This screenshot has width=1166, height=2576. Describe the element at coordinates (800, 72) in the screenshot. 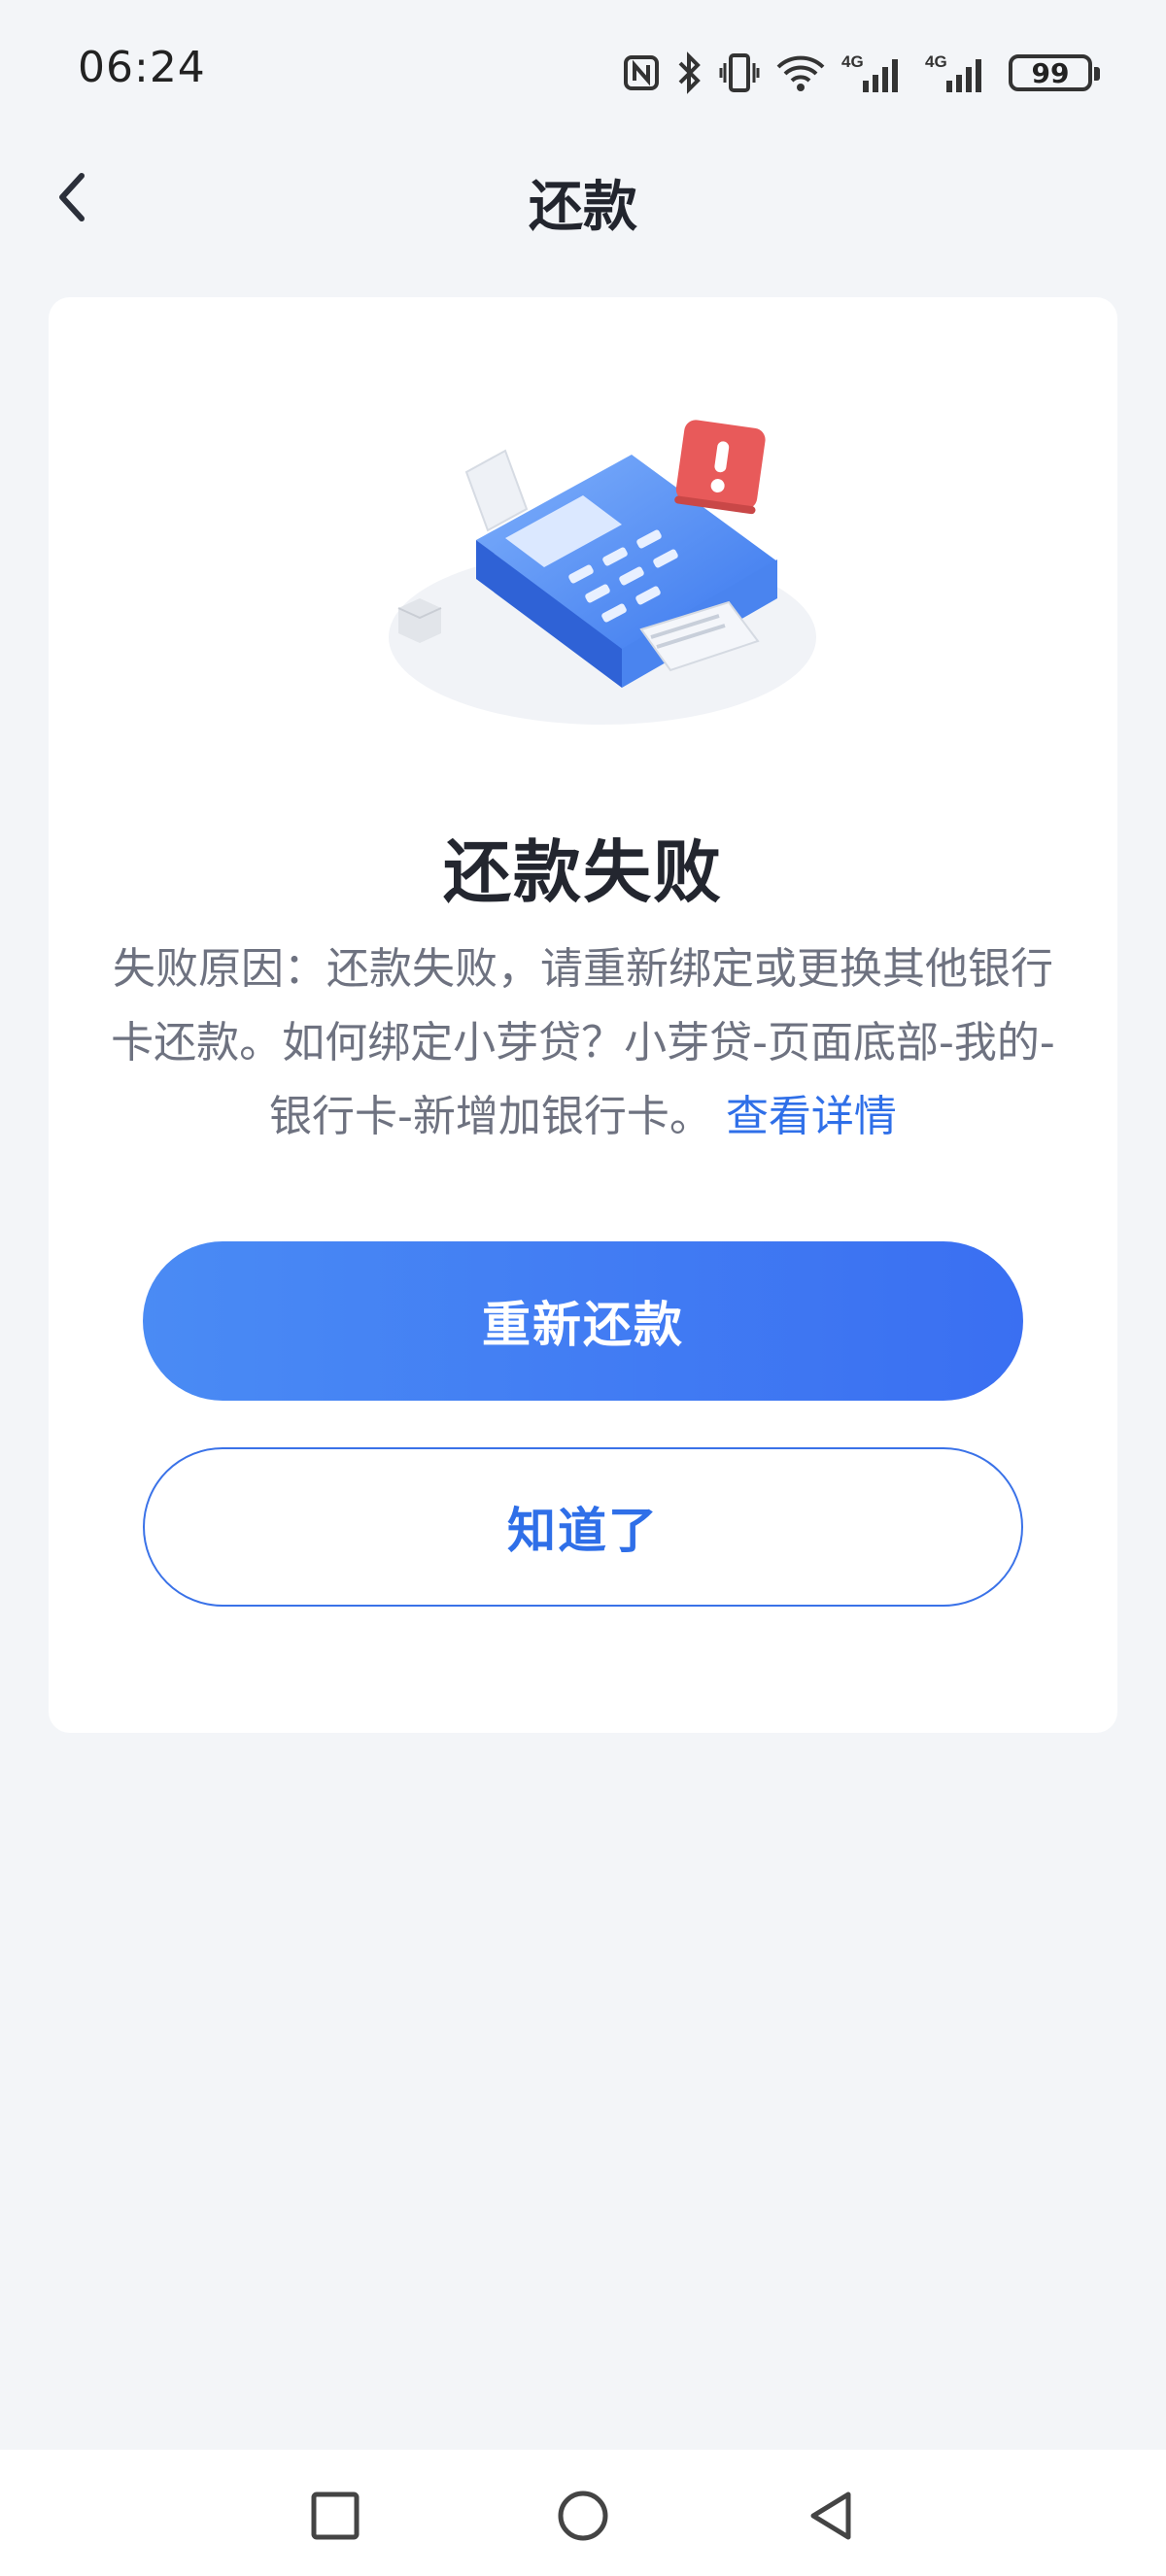

I see `wifi-icon` at that location.